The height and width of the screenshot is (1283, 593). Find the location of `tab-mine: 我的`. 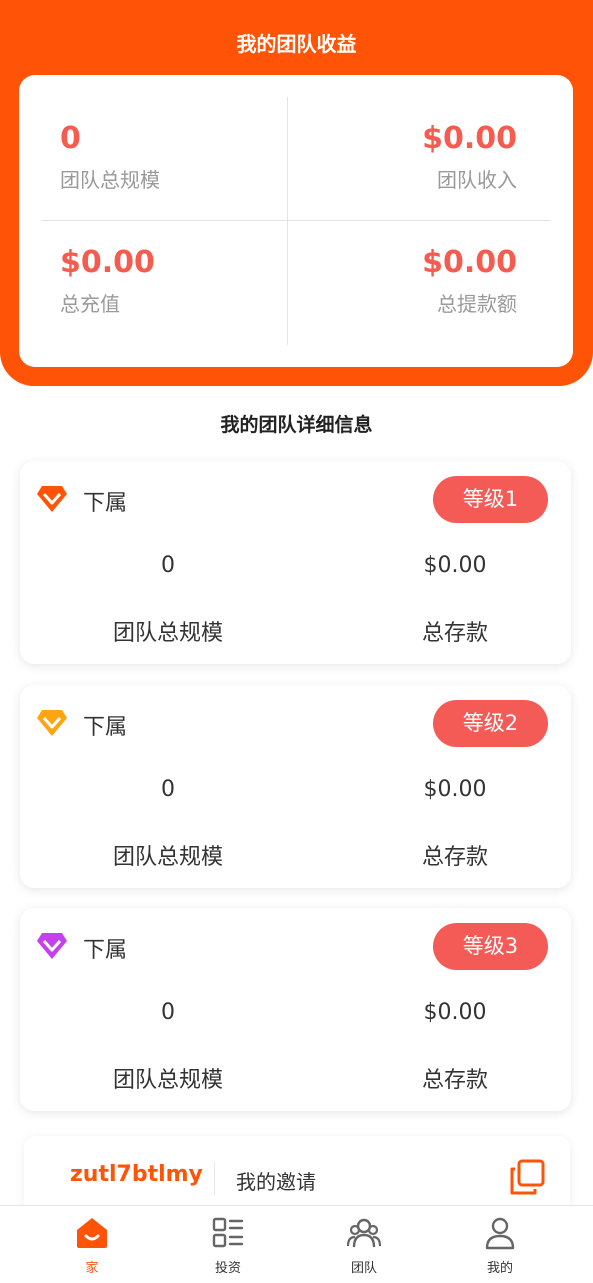

tab-mine: 我的 is located at coordinates (500, 1244).